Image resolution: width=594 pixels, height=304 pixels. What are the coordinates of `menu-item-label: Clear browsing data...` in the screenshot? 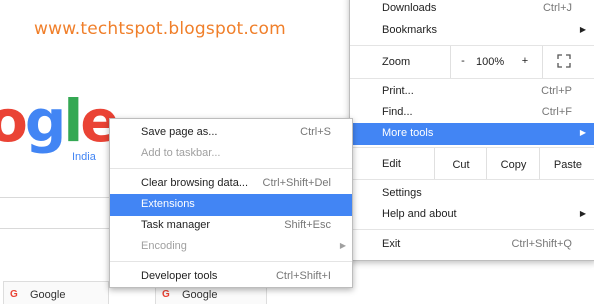 It's located at (194, 183).